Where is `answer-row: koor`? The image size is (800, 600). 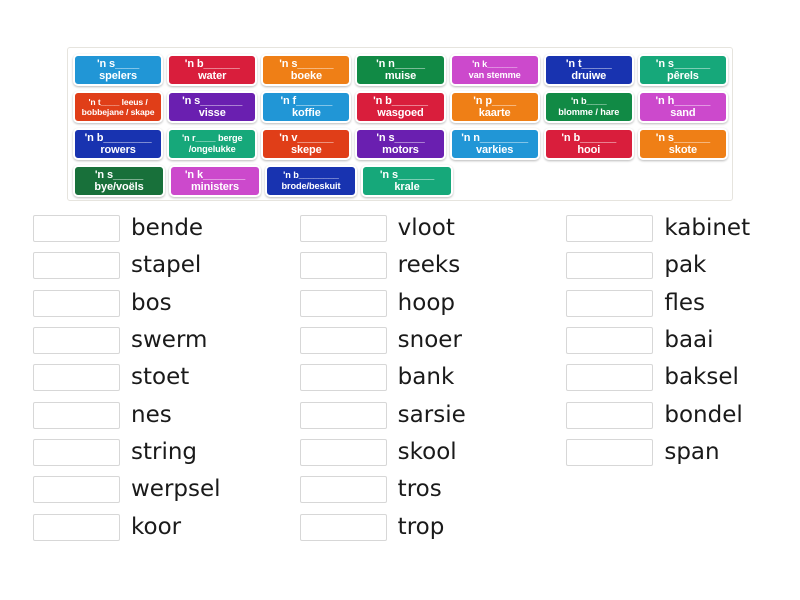 answer-row: koor is located at coordinates (150, 526).